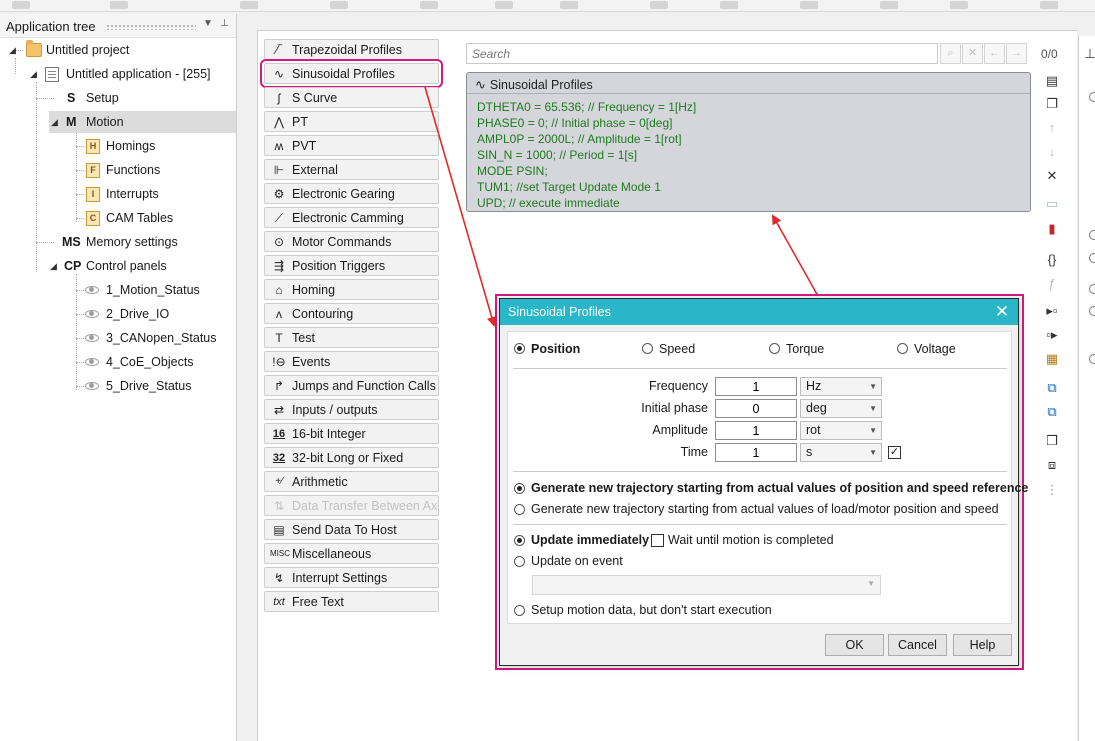 This screenshot has height=741, width=1095. What do you see at coordinates (208, 23) in the screenshot?
I see `tree-dropdown-icon: ▼` at bounding box center [208, 23].